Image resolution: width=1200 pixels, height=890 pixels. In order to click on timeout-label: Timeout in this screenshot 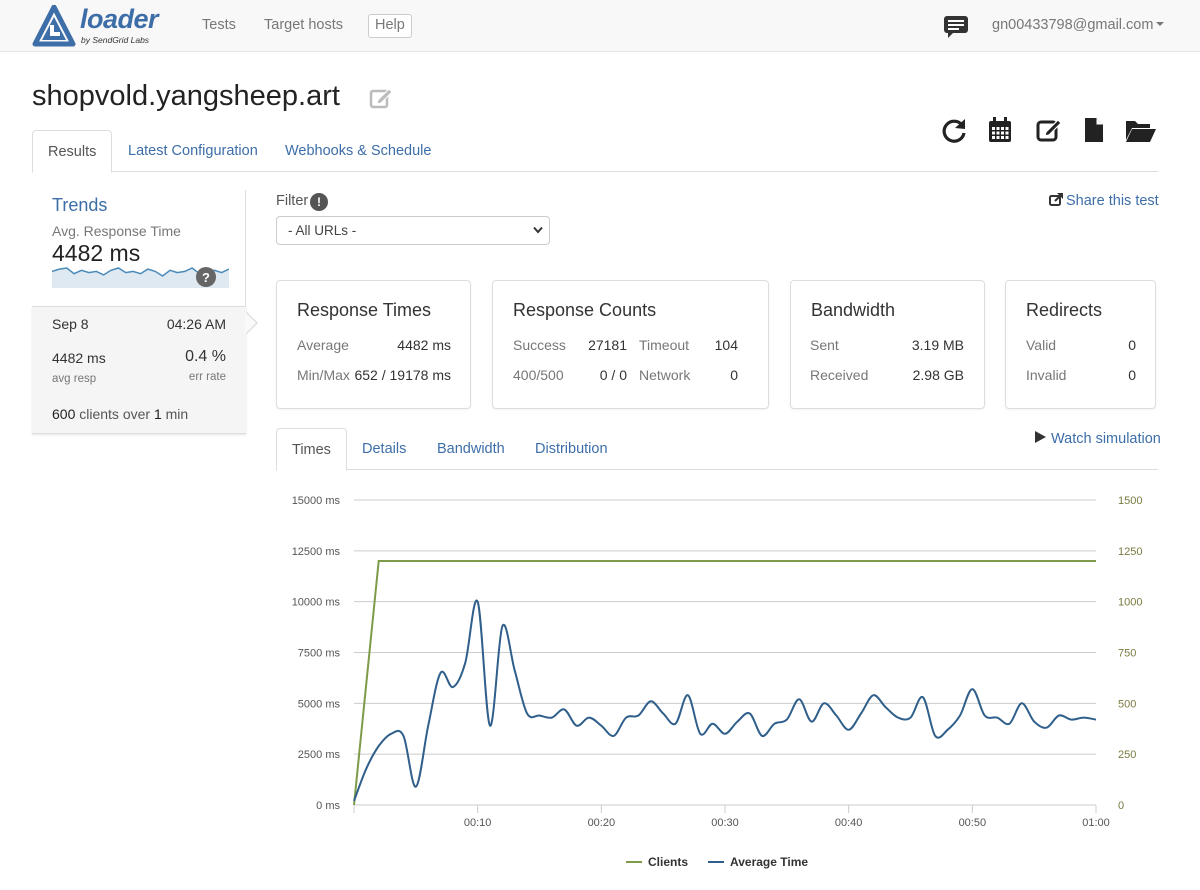, I will do `click(664, 345)`.